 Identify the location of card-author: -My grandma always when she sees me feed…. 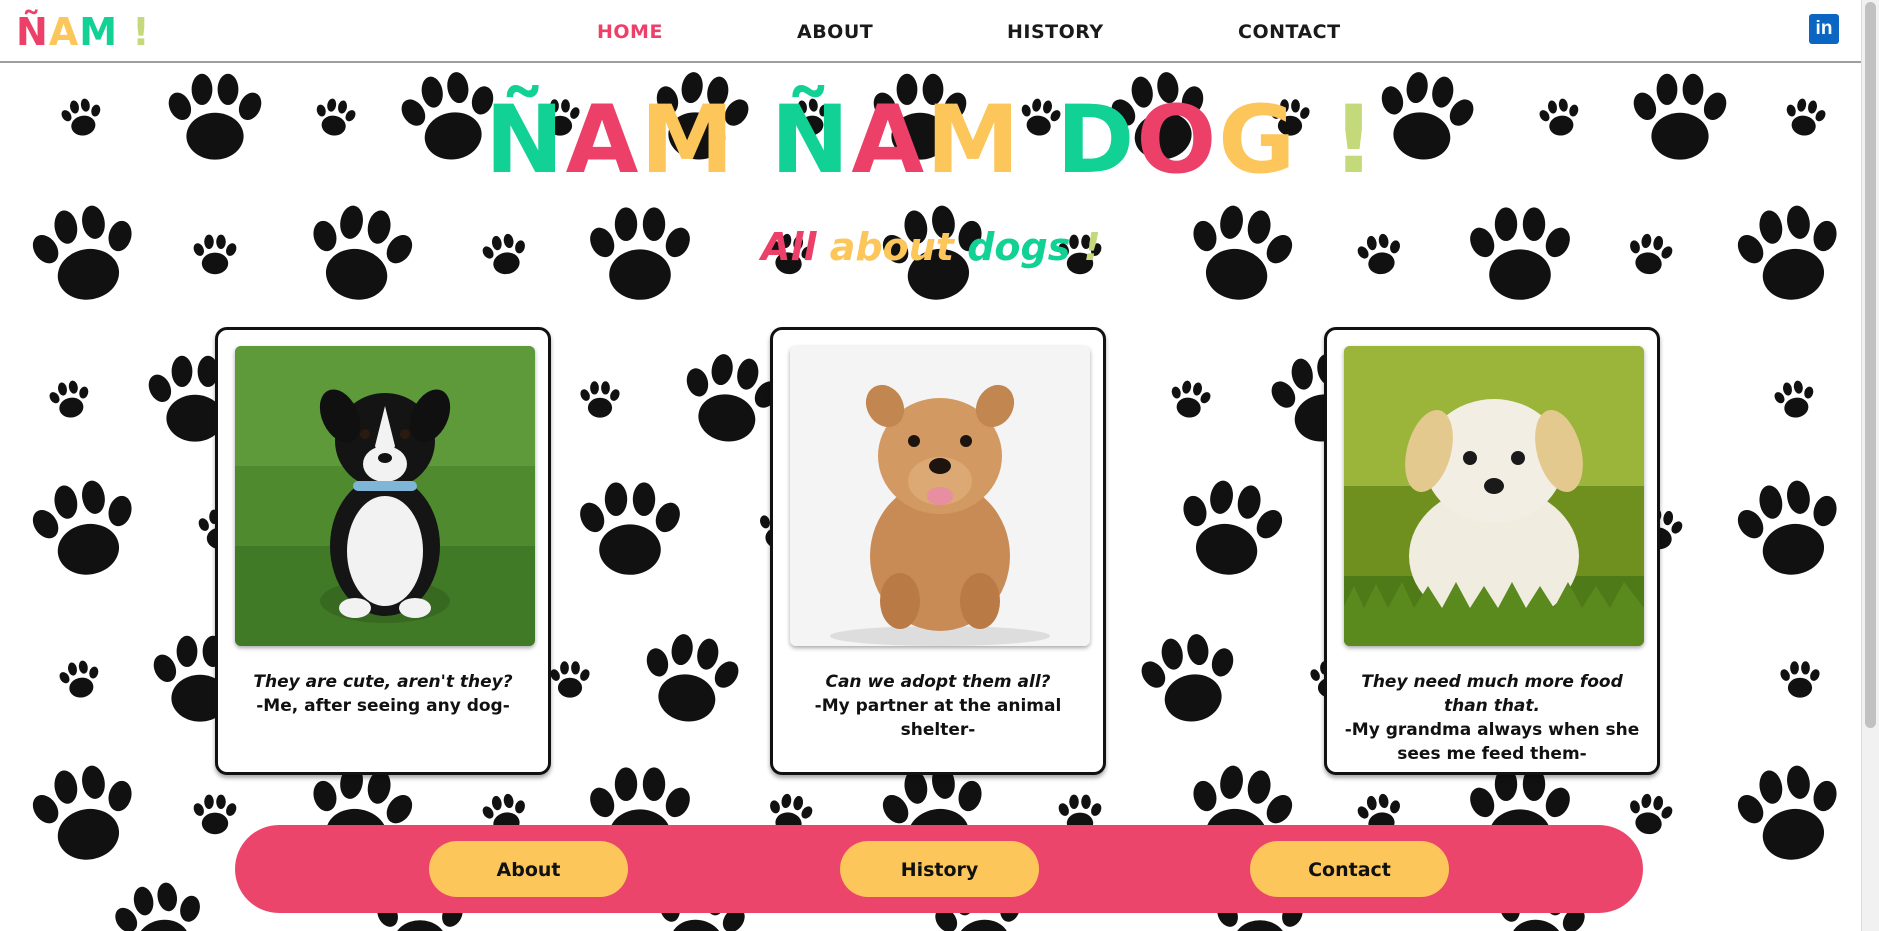
(1492, 742).